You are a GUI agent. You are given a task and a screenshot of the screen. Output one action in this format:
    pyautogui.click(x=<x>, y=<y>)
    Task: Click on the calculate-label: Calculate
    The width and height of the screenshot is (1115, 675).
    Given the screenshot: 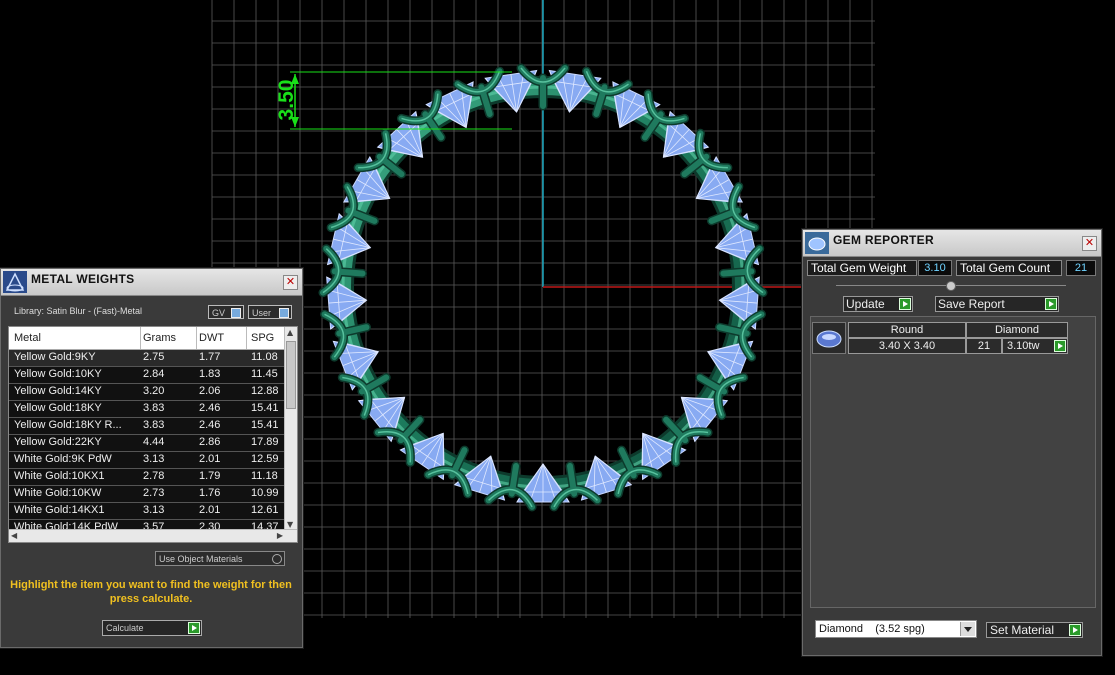 What is the action you would take?
    pyautogui.click(x=125, y=628)
    